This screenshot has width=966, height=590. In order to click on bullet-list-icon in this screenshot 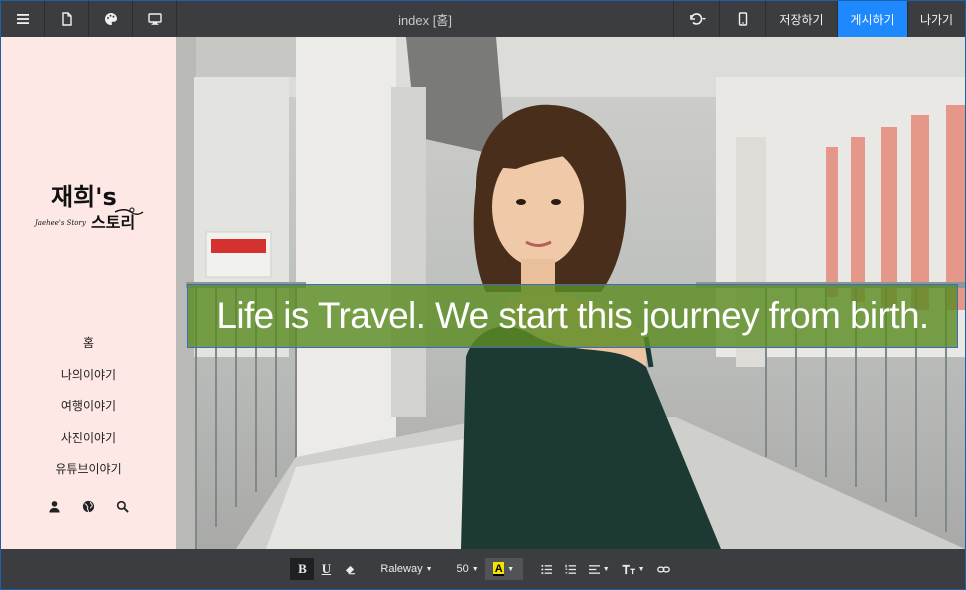, I will do `click(547, 569)`.